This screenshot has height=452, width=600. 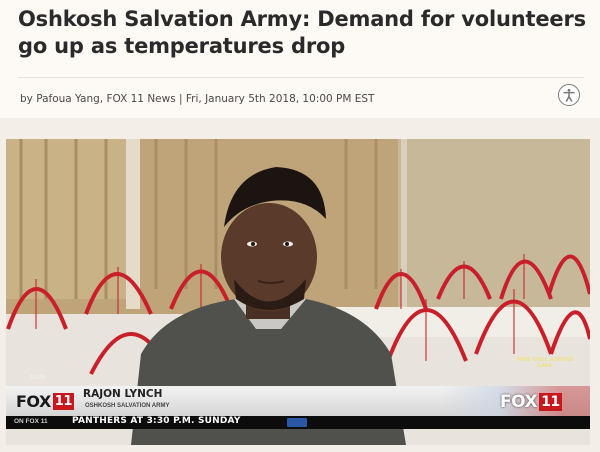 I want to click on station-logo-left: FOX 11, so click(x=45, y=401).